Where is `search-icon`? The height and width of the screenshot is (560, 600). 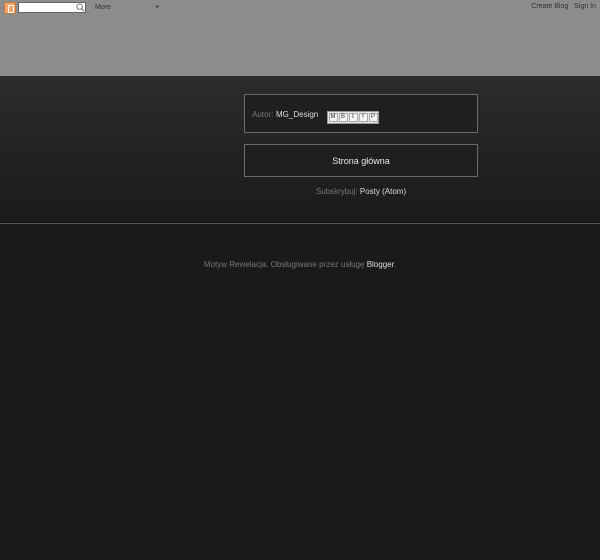 search-icon is located at coordinates (80, 7).